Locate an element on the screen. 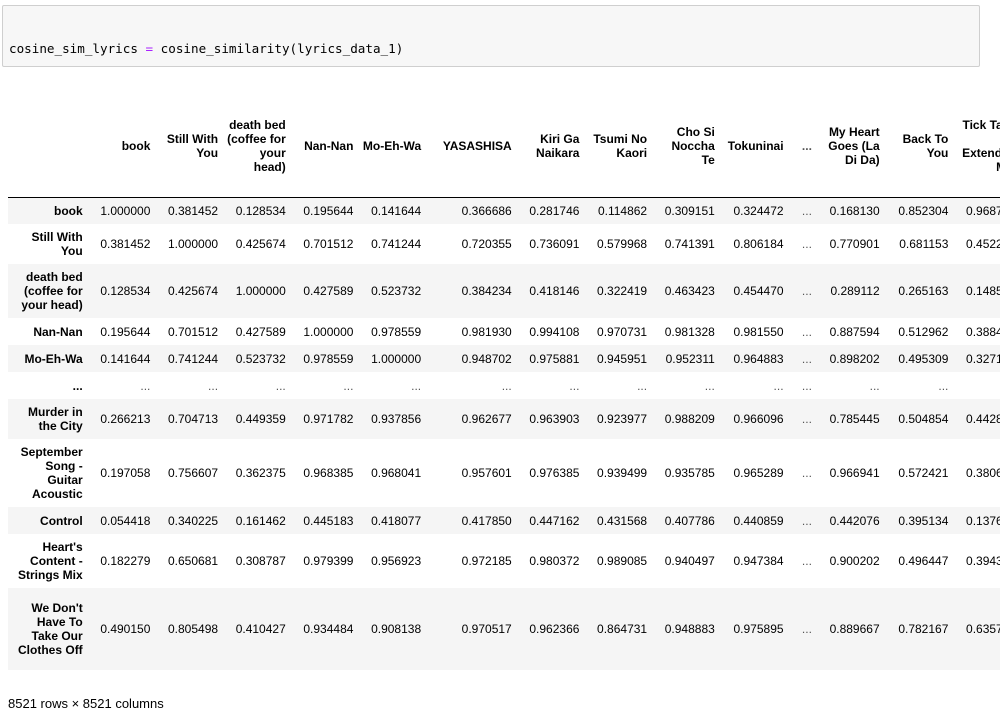 This screenshot has height=717, width=1000. table-cell: 0.966096 is located at coordinates (758, 419).